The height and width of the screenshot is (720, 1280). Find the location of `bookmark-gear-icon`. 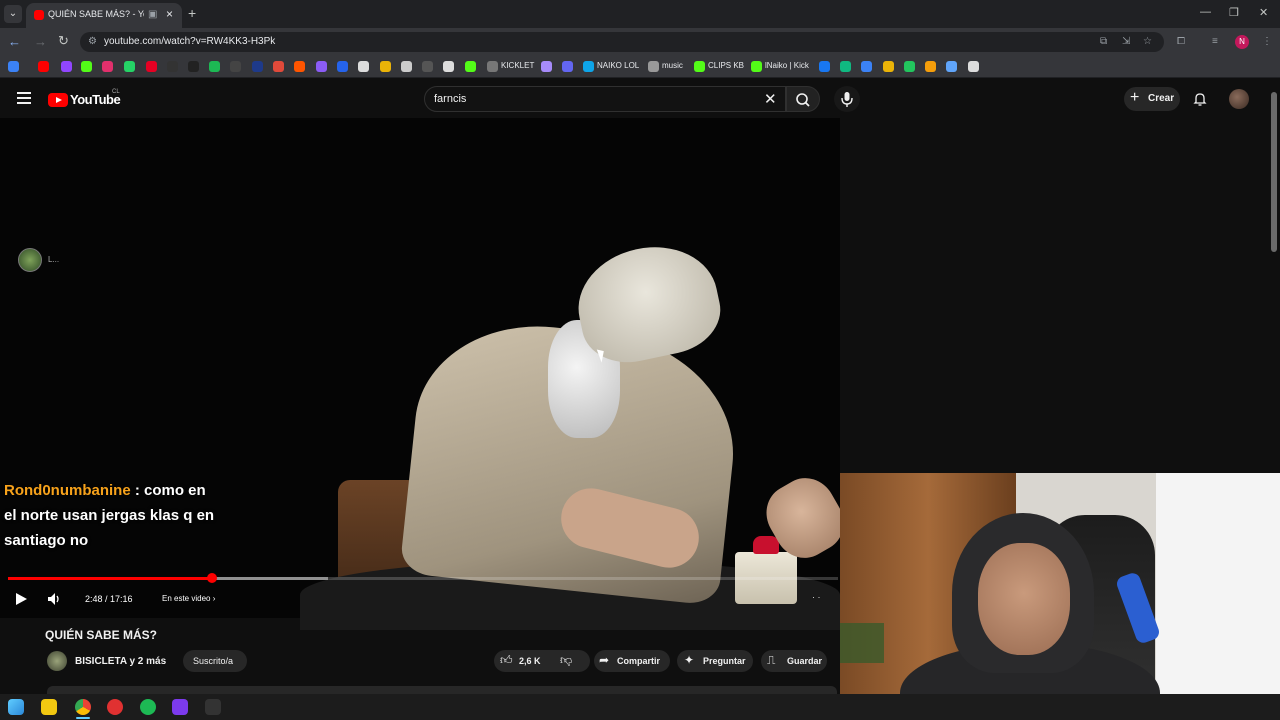

bookmark-gear-icon is located at coordinates (973, 66).